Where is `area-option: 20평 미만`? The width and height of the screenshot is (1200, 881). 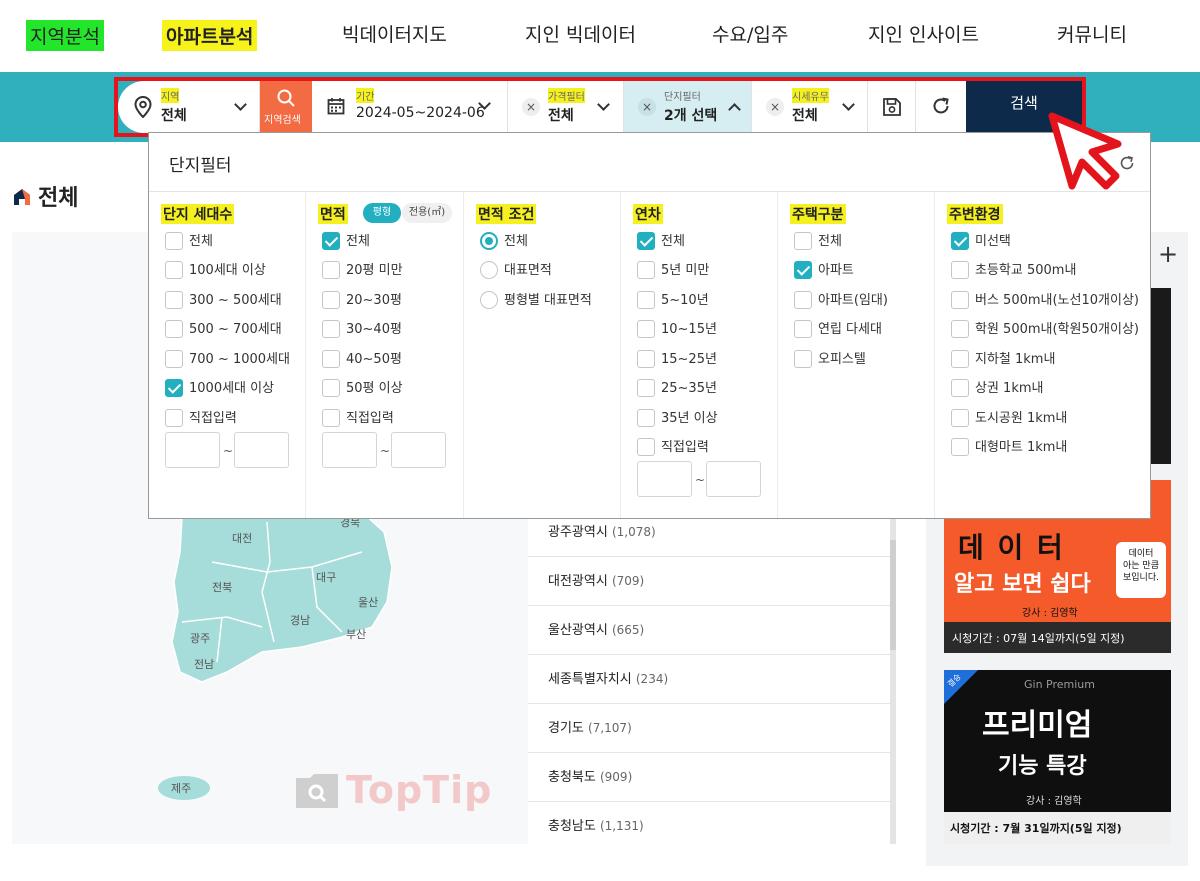 area-option: 20평 미만 is located at coordinates (362, 270).